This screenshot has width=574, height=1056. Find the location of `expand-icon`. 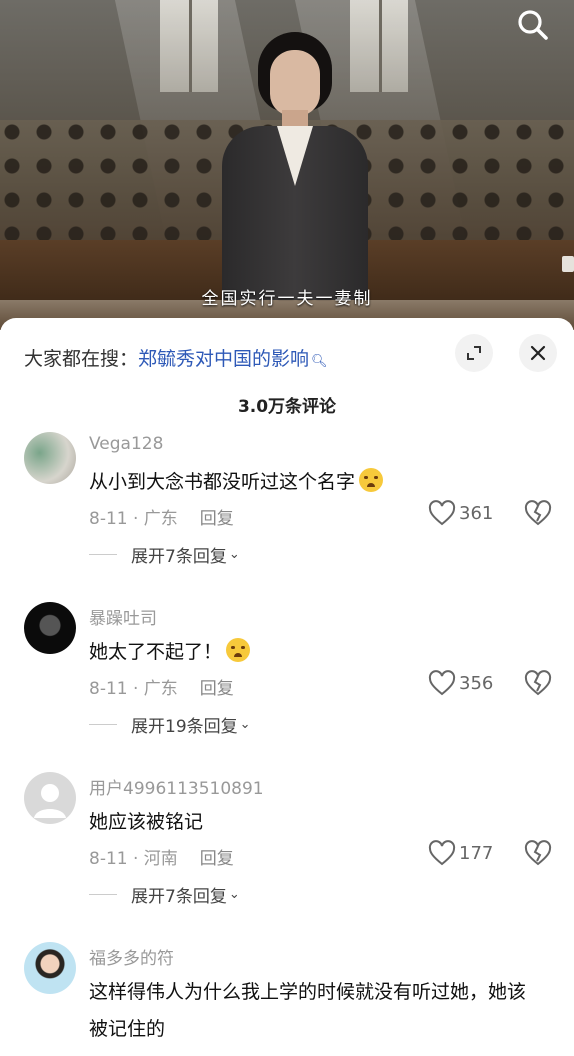

expand-icon is located at coordinates (474, 353).